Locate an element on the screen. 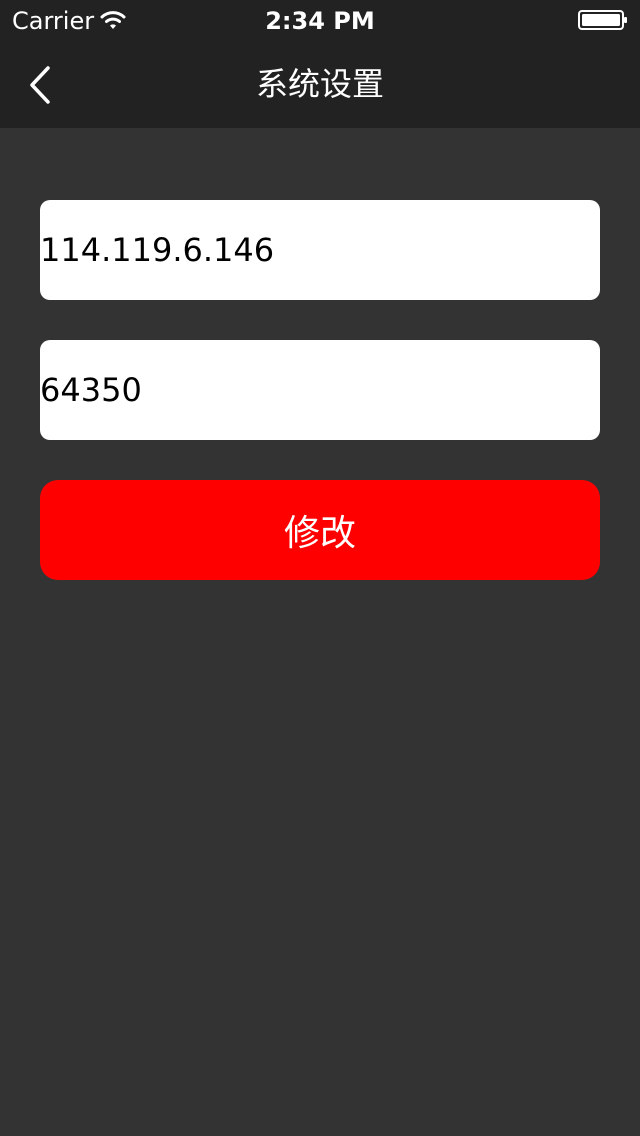 The height and width of the screenshot is (1136, 640). status-bar: Carrier 2:34 PM is located at coordinates (320, 20).